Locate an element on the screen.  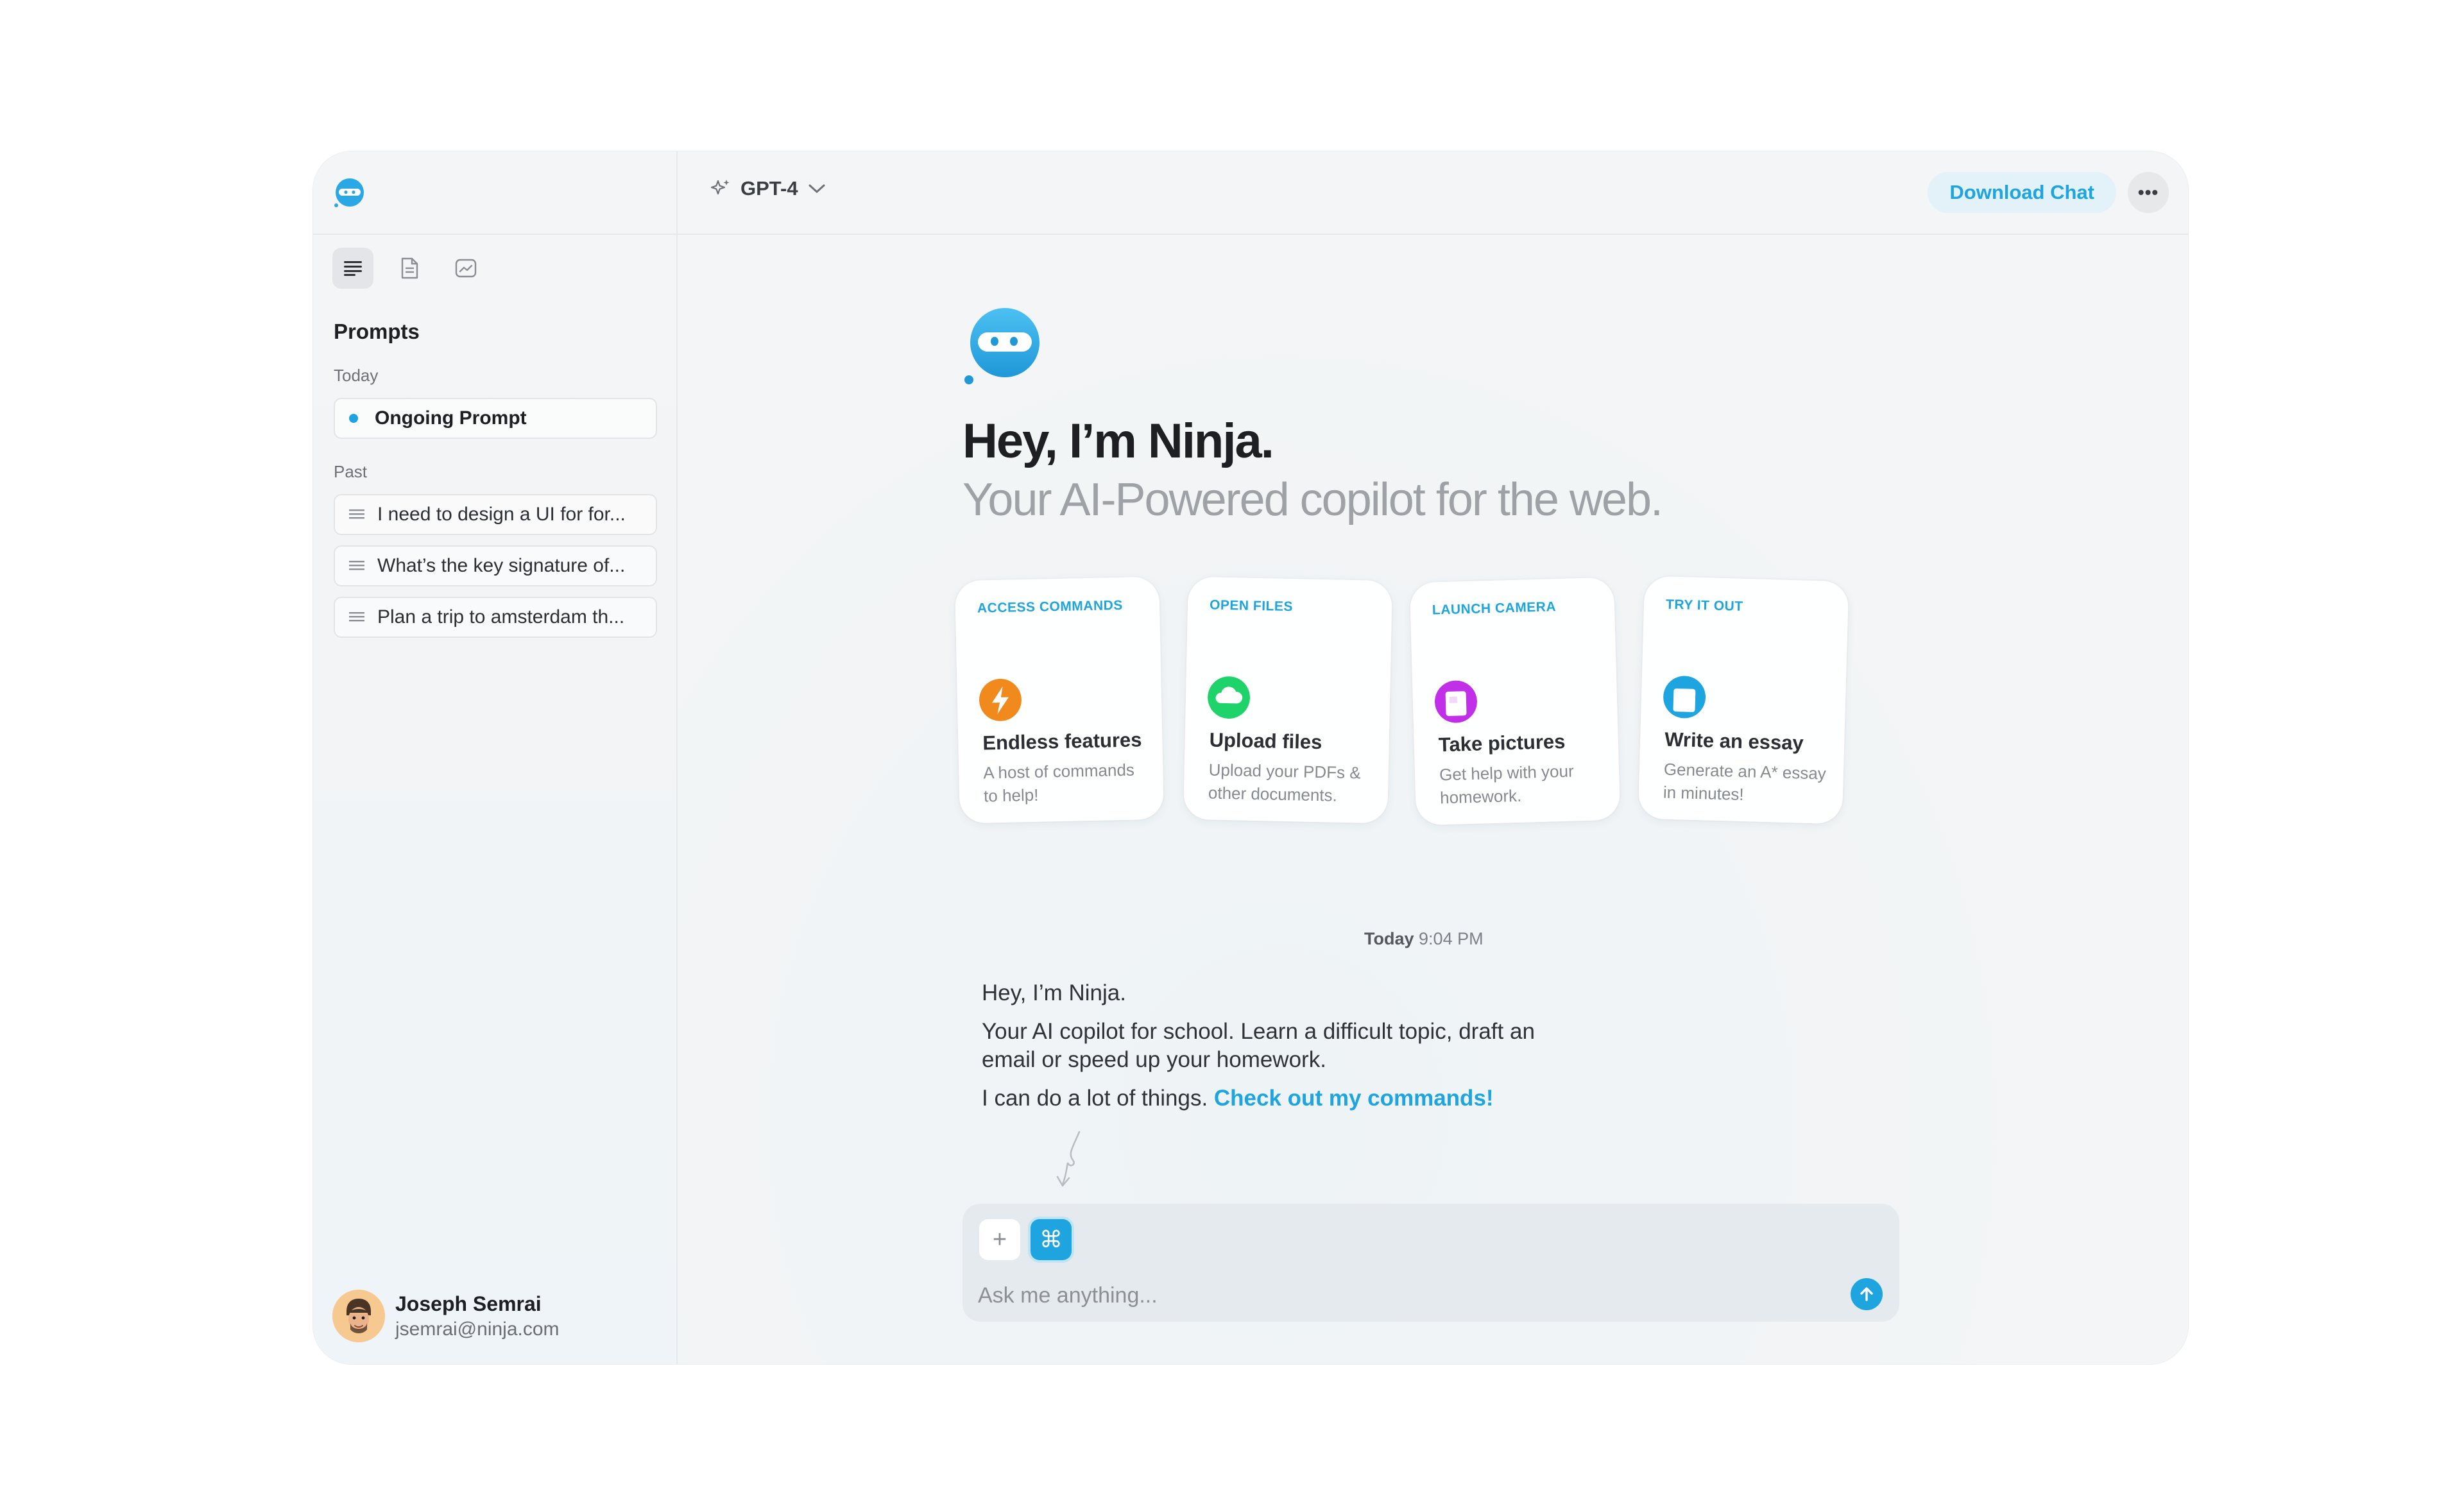
card-category: ACCESS COMMANDS is located at coordinates (1050, 606).